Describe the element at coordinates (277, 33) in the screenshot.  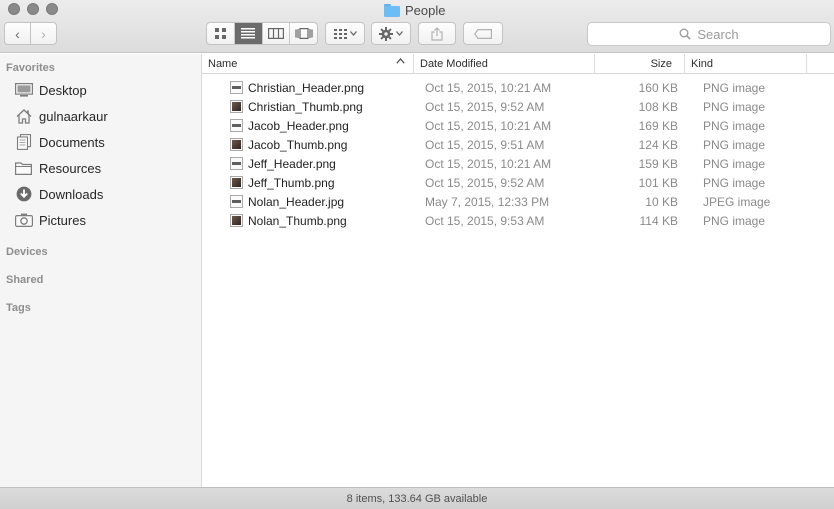
I see `column-view-button` at that location.